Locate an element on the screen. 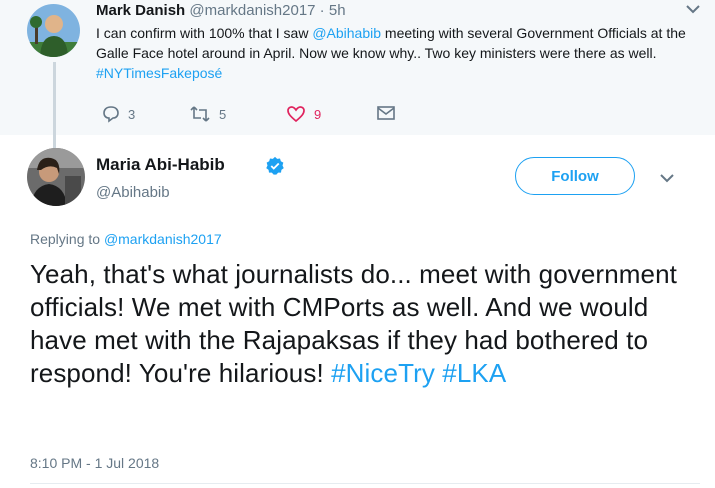 The width and height of the screenshot is (715, 488). author-handle: @Abihabib is located at coordinates (133, 192).